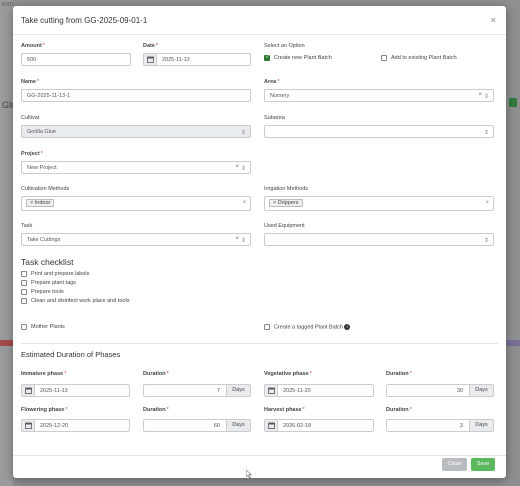  I want to click on background-left-panel, so click(6, 243).